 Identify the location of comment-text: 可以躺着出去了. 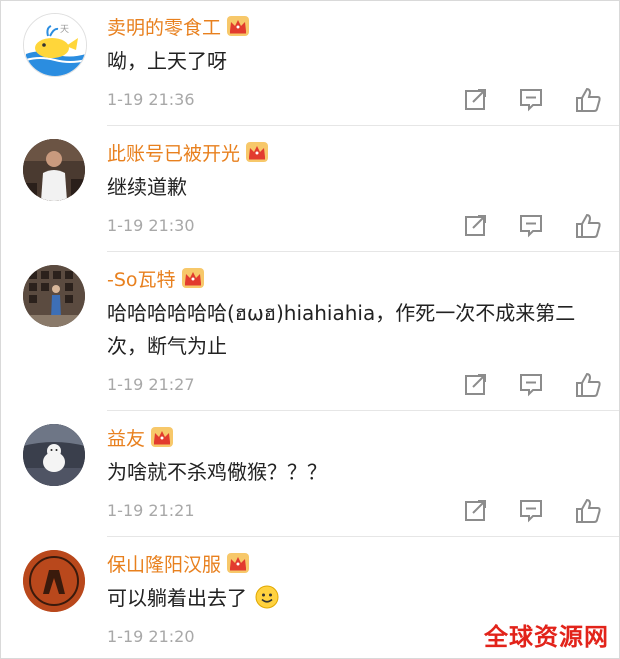
(352, 598).